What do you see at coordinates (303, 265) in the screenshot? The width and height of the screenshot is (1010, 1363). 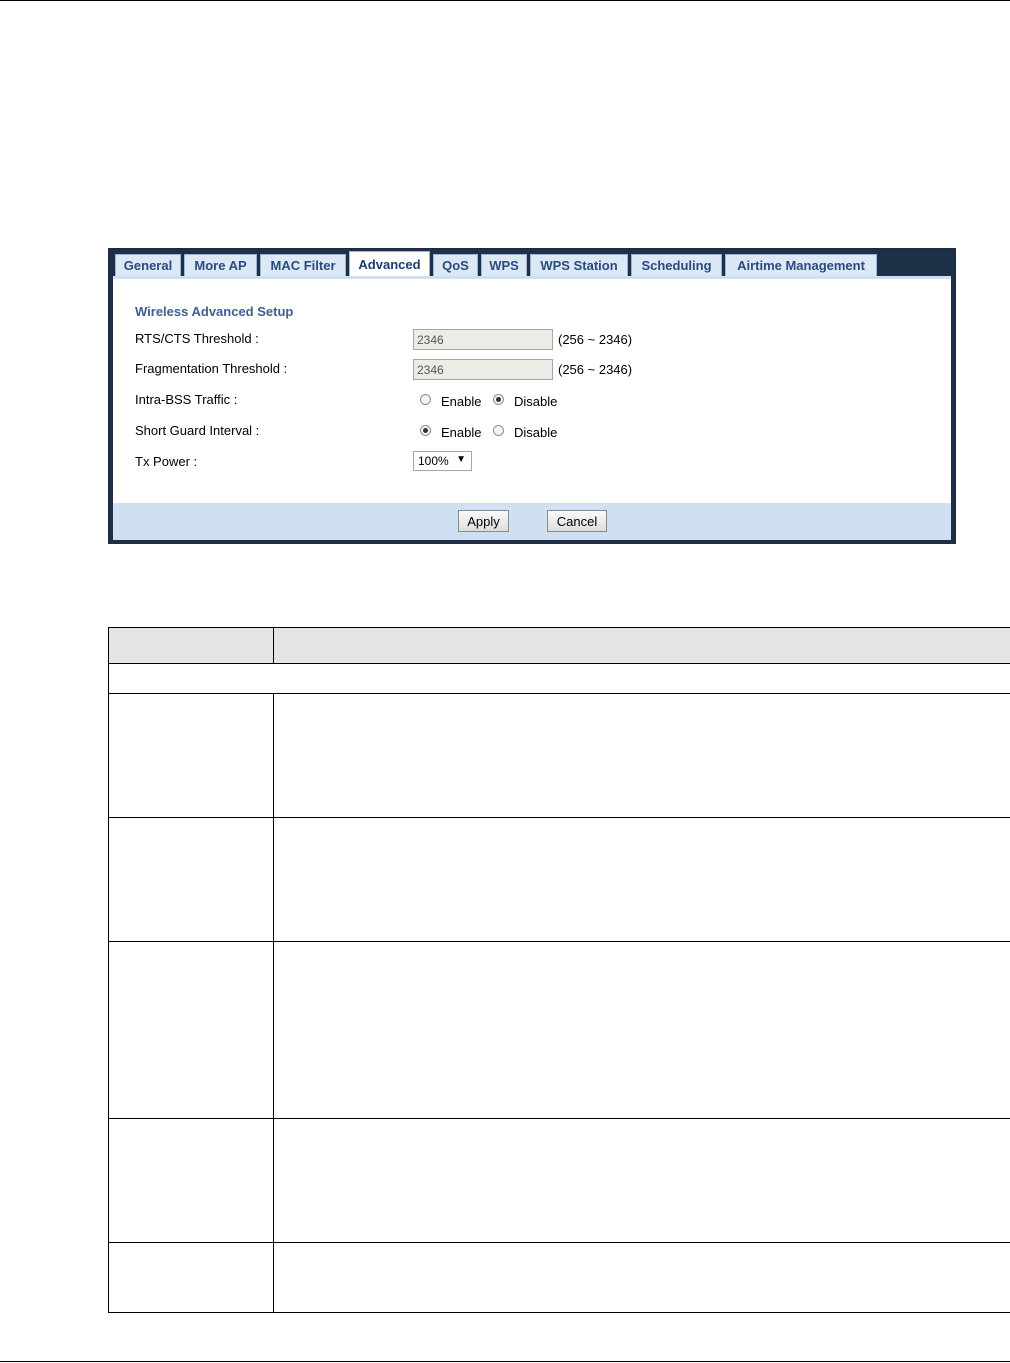 I see `tab-mac-filter: MAC Filter` at bounding box center [303, 265].